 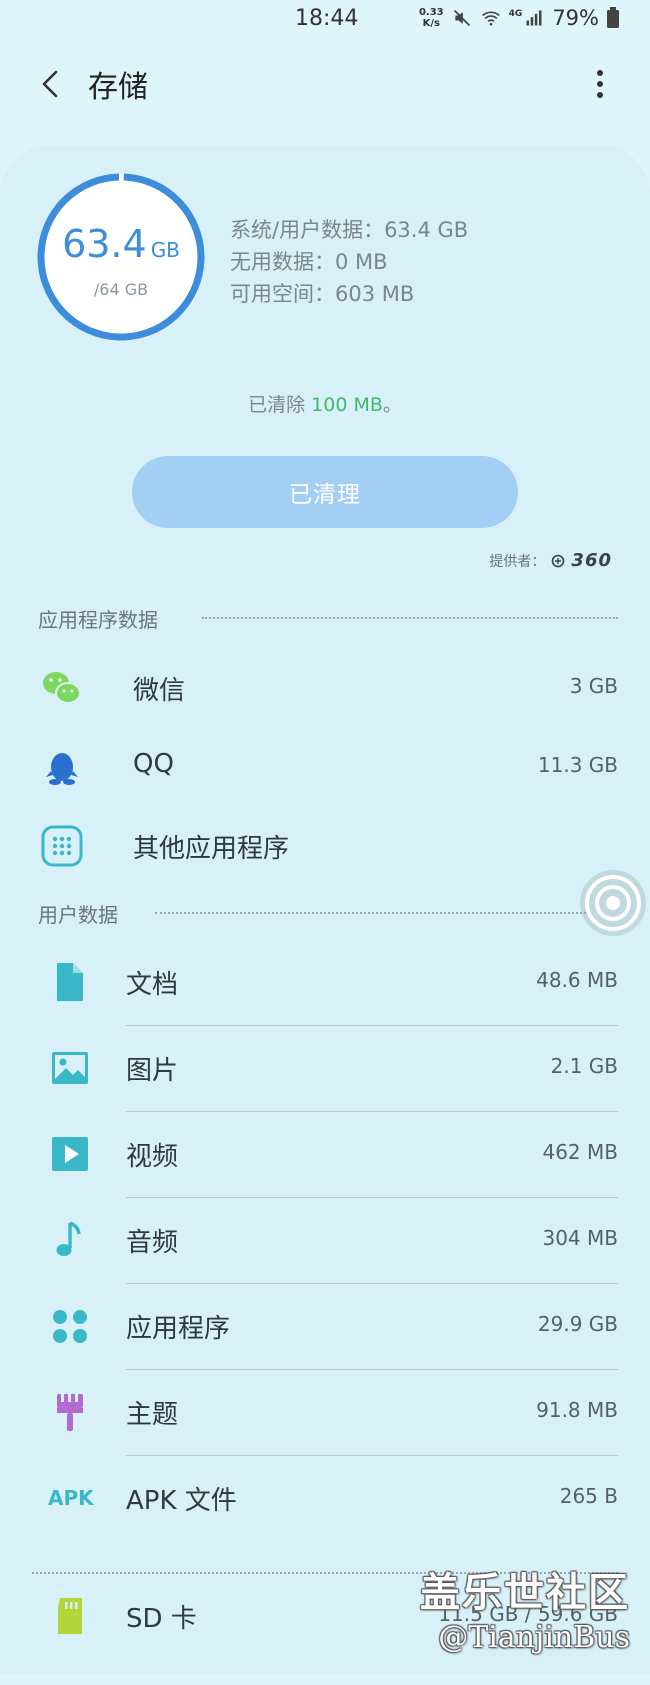 I want to click on cleared-message: 已清除 100 MB。, so click(x=325, y=405).